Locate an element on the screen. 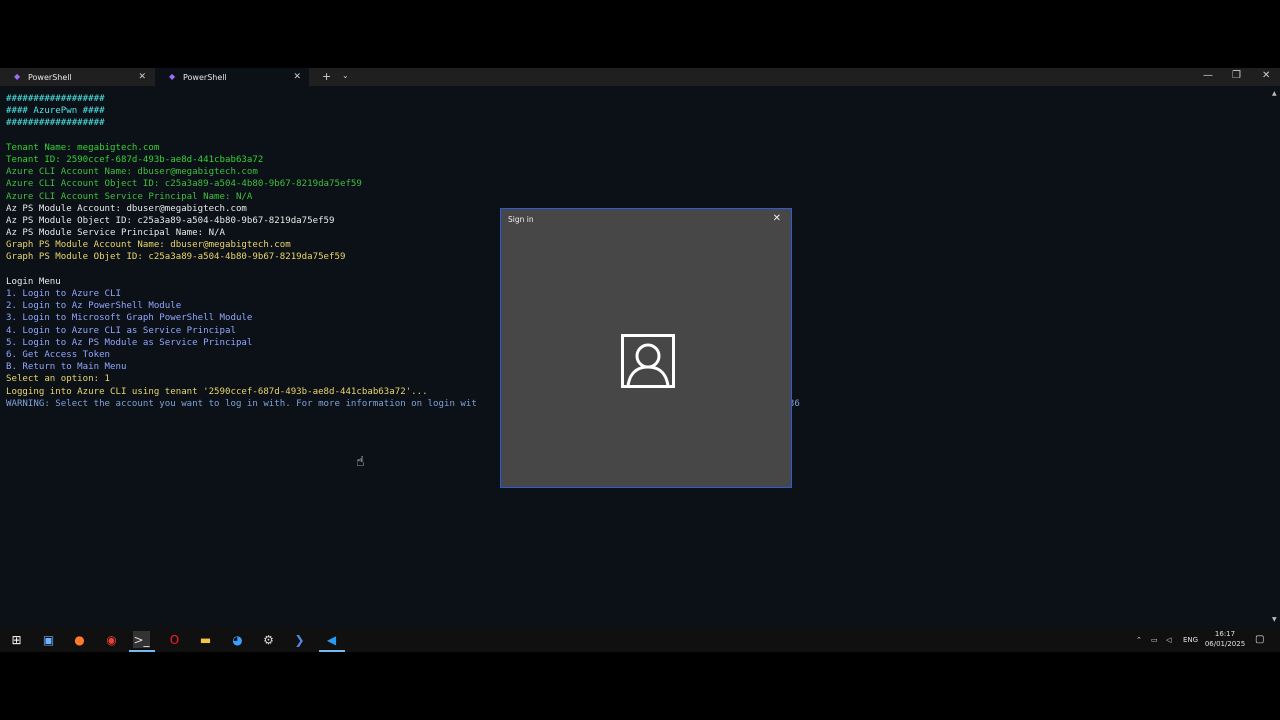 The width and height of the screenshot is (1280, 720). new-tab-icon: + is located at coordinates (326, 76).